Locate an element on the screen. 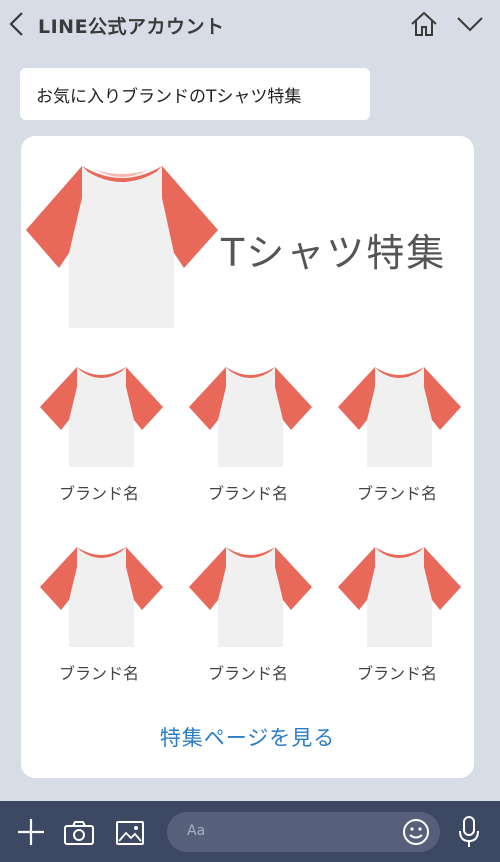  feature-page-link: 特集ページを見る is located at coordinates (247, 737).